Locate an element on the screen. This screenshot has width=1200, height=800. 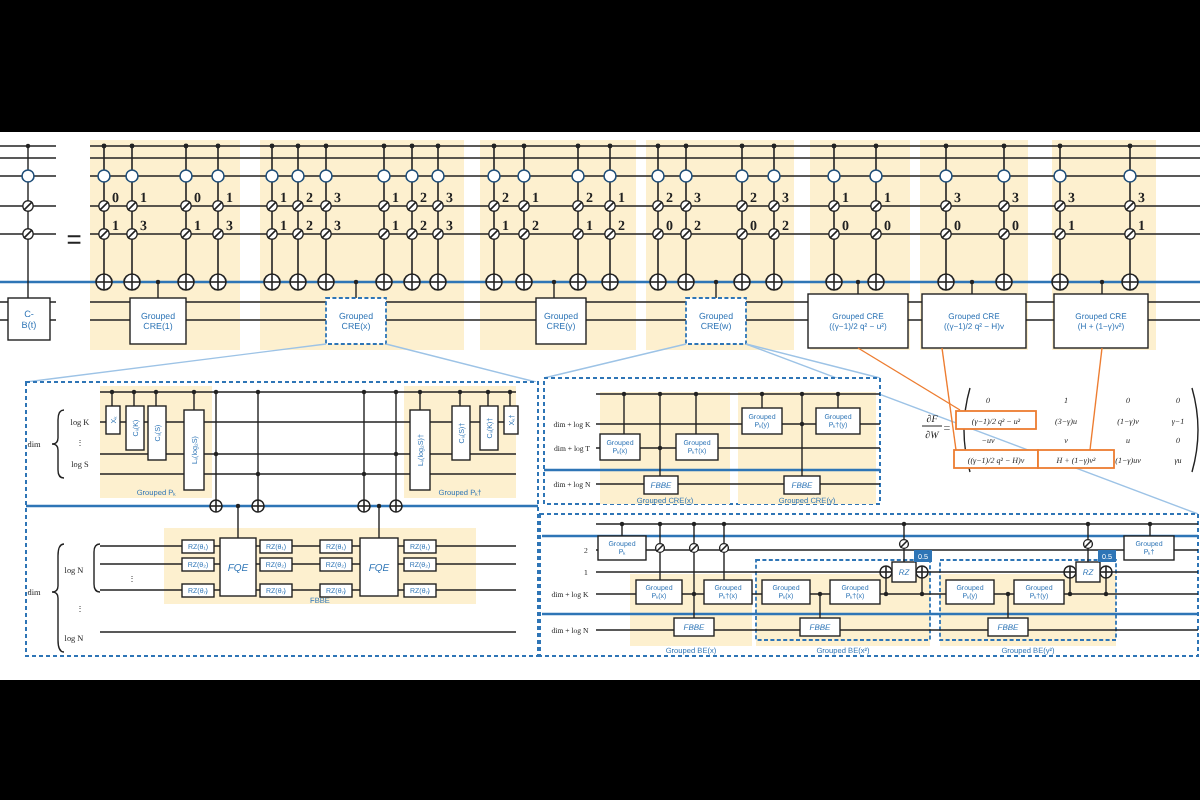
open-control-icon is located at coordinates (28, 176).